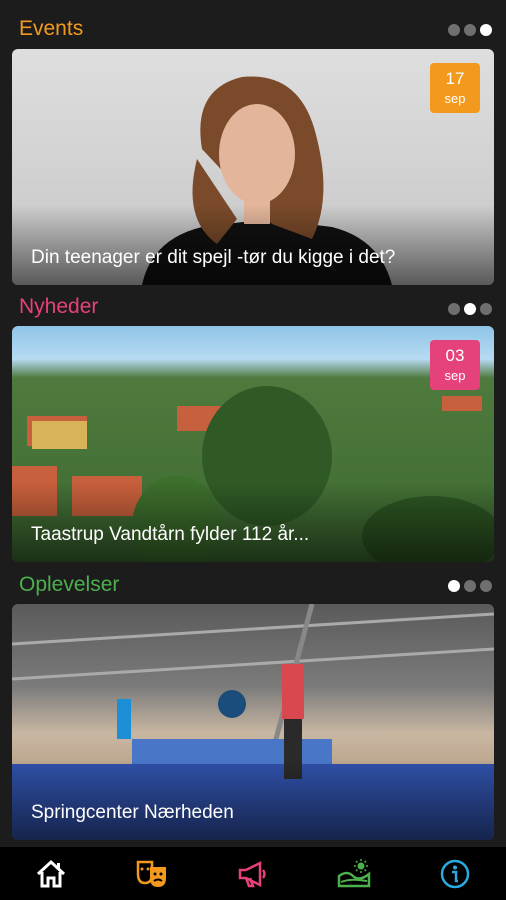 Image resolution: width=506 pixels, height=900 pixels. I want to click on experience-caption: Springcenter Nærheden, so click(132, 812).